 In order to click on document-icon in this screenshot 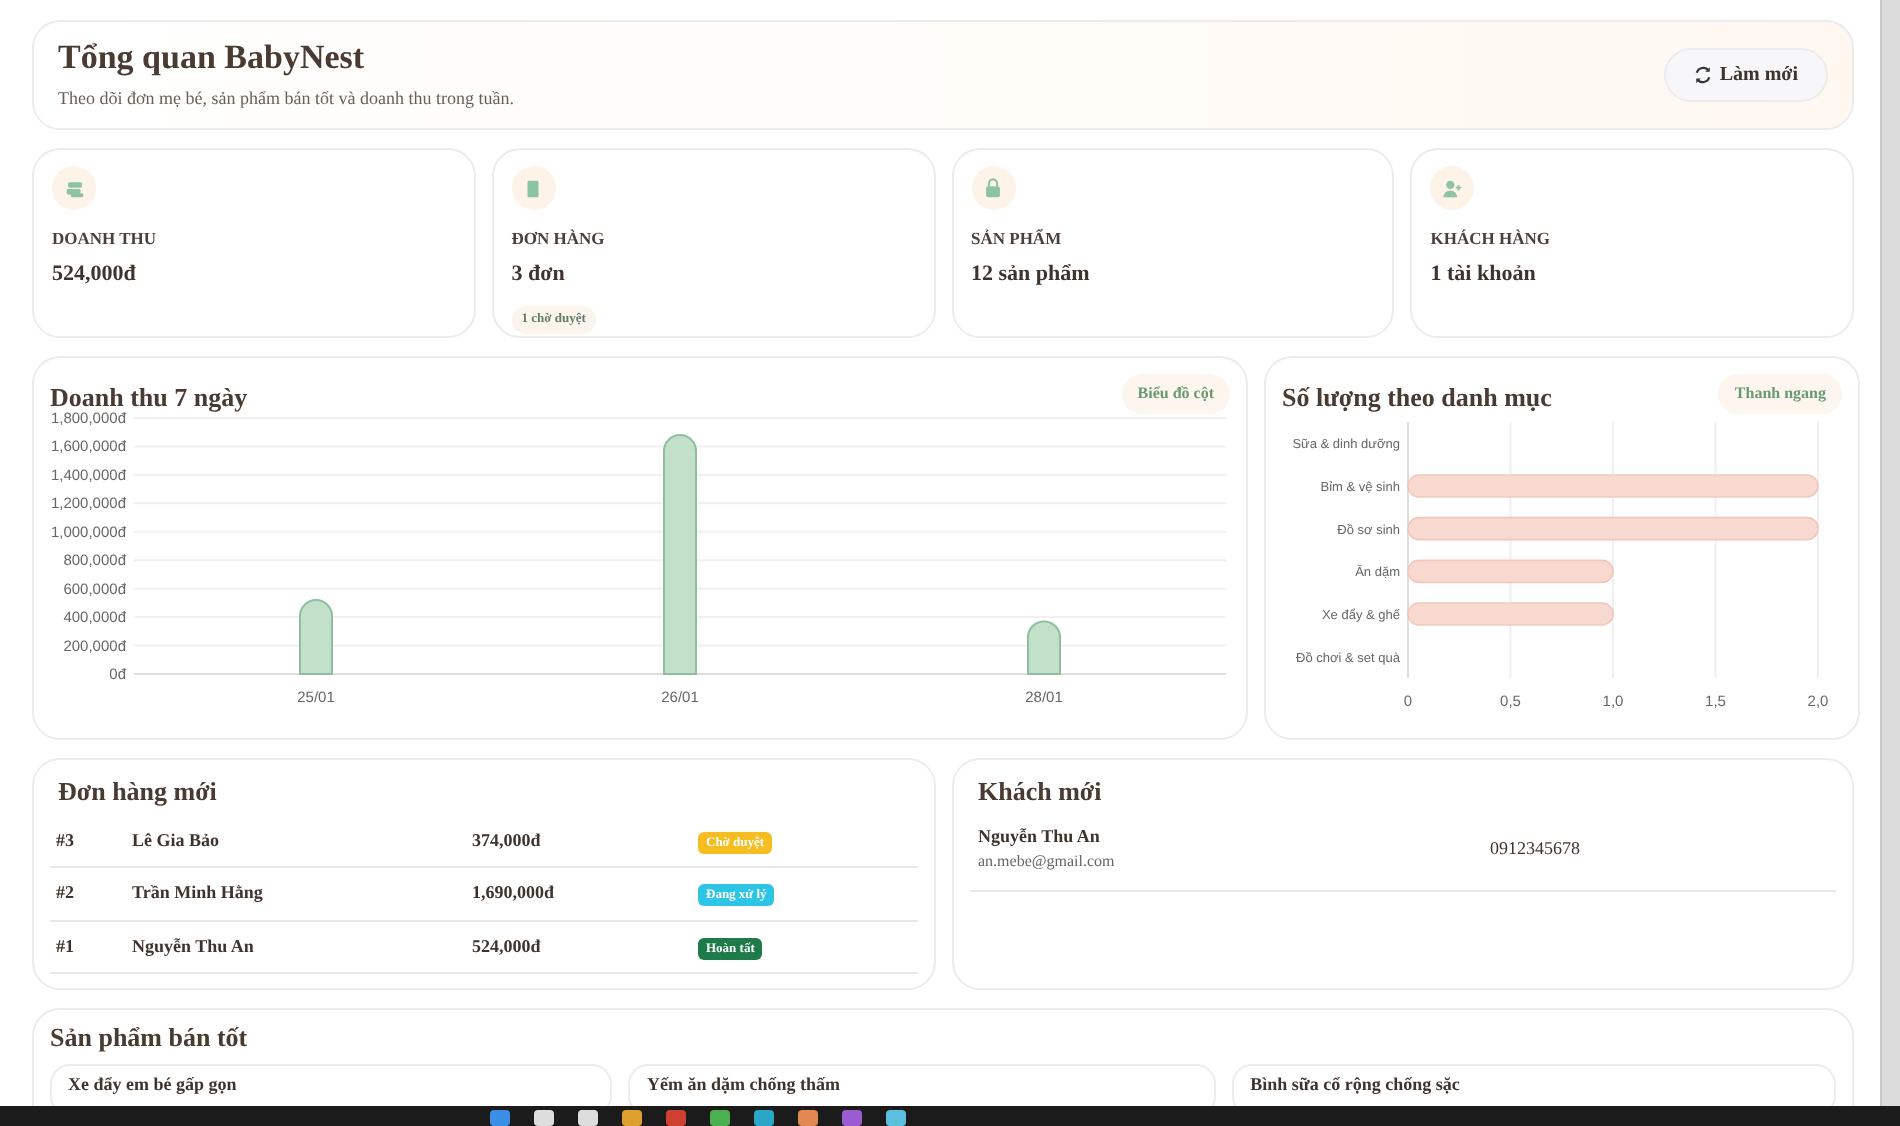, I will do `click(533, 188)`.